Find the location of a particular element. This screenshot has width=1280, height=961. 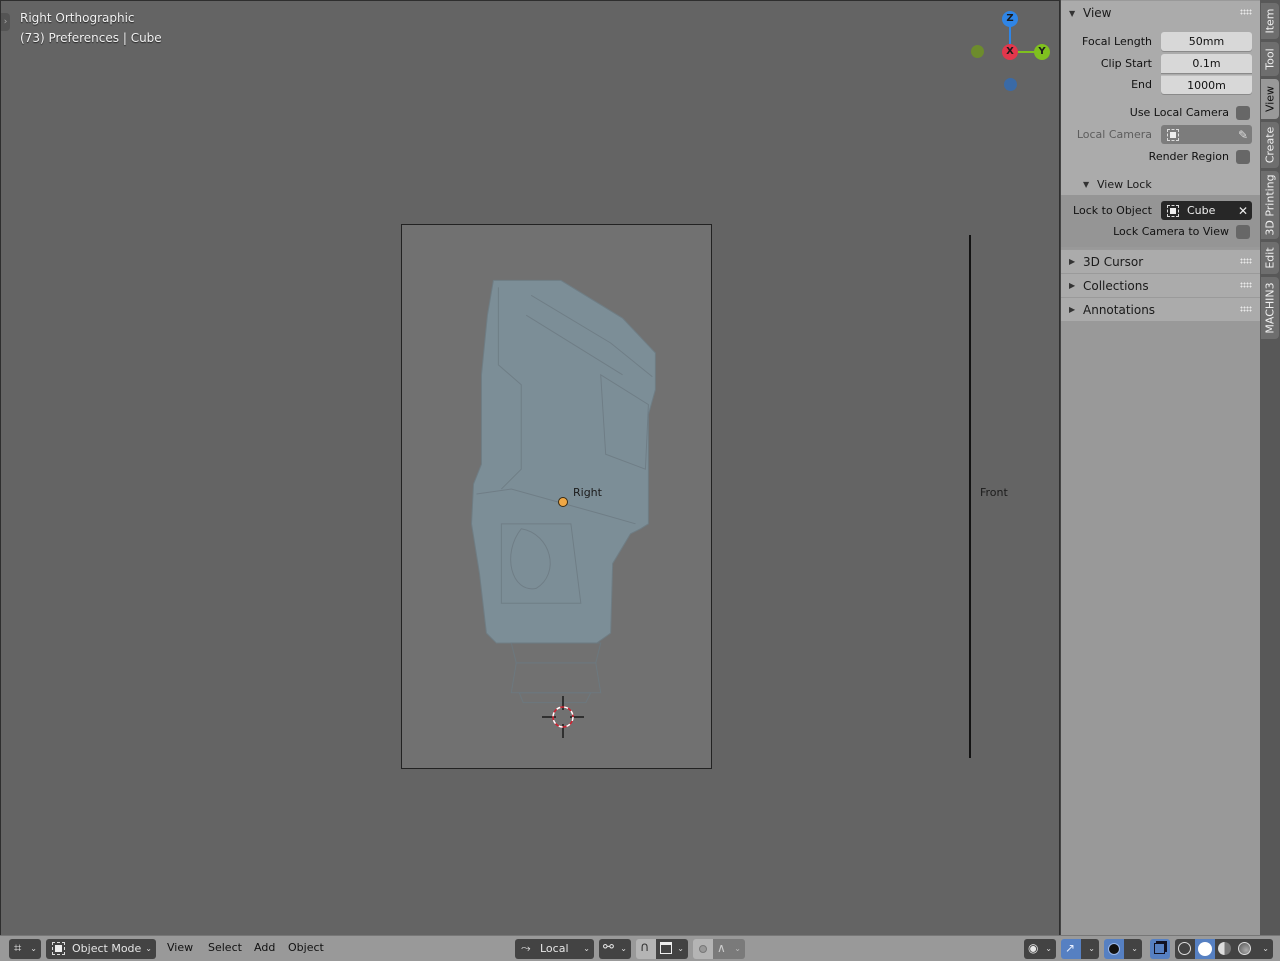

tab-create: Create is located at coordinates (1270, 145).